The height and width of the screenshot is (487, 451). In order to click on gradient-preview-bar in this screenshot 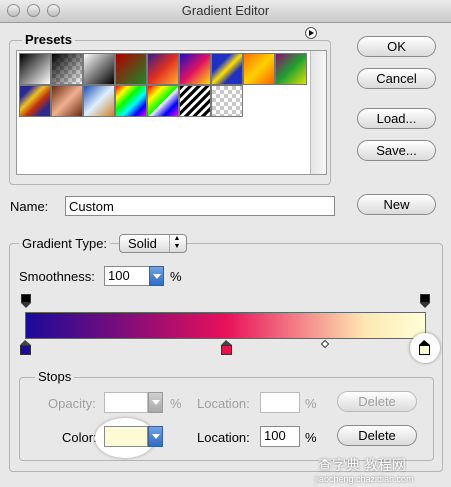, I will do `click(225, 325)`.